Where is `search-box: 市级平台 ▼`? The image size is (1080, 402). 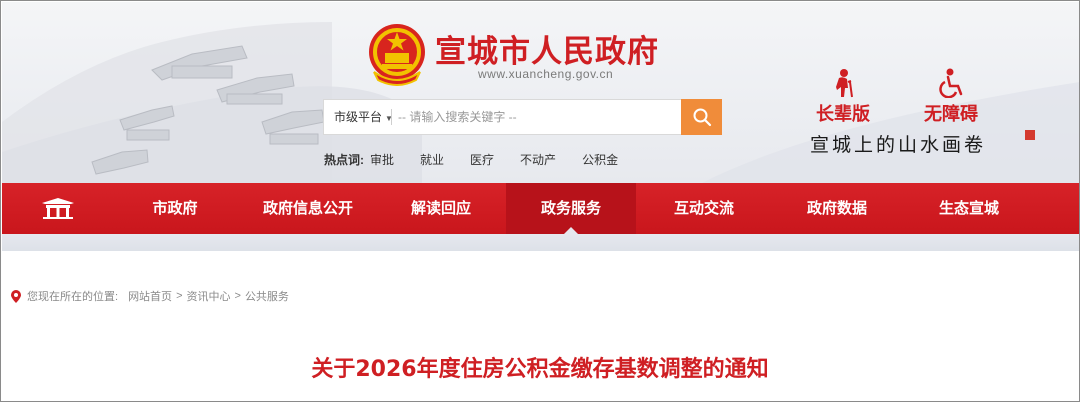
search-box: 市级平台 ▼ is located at coordinates (522, 117).